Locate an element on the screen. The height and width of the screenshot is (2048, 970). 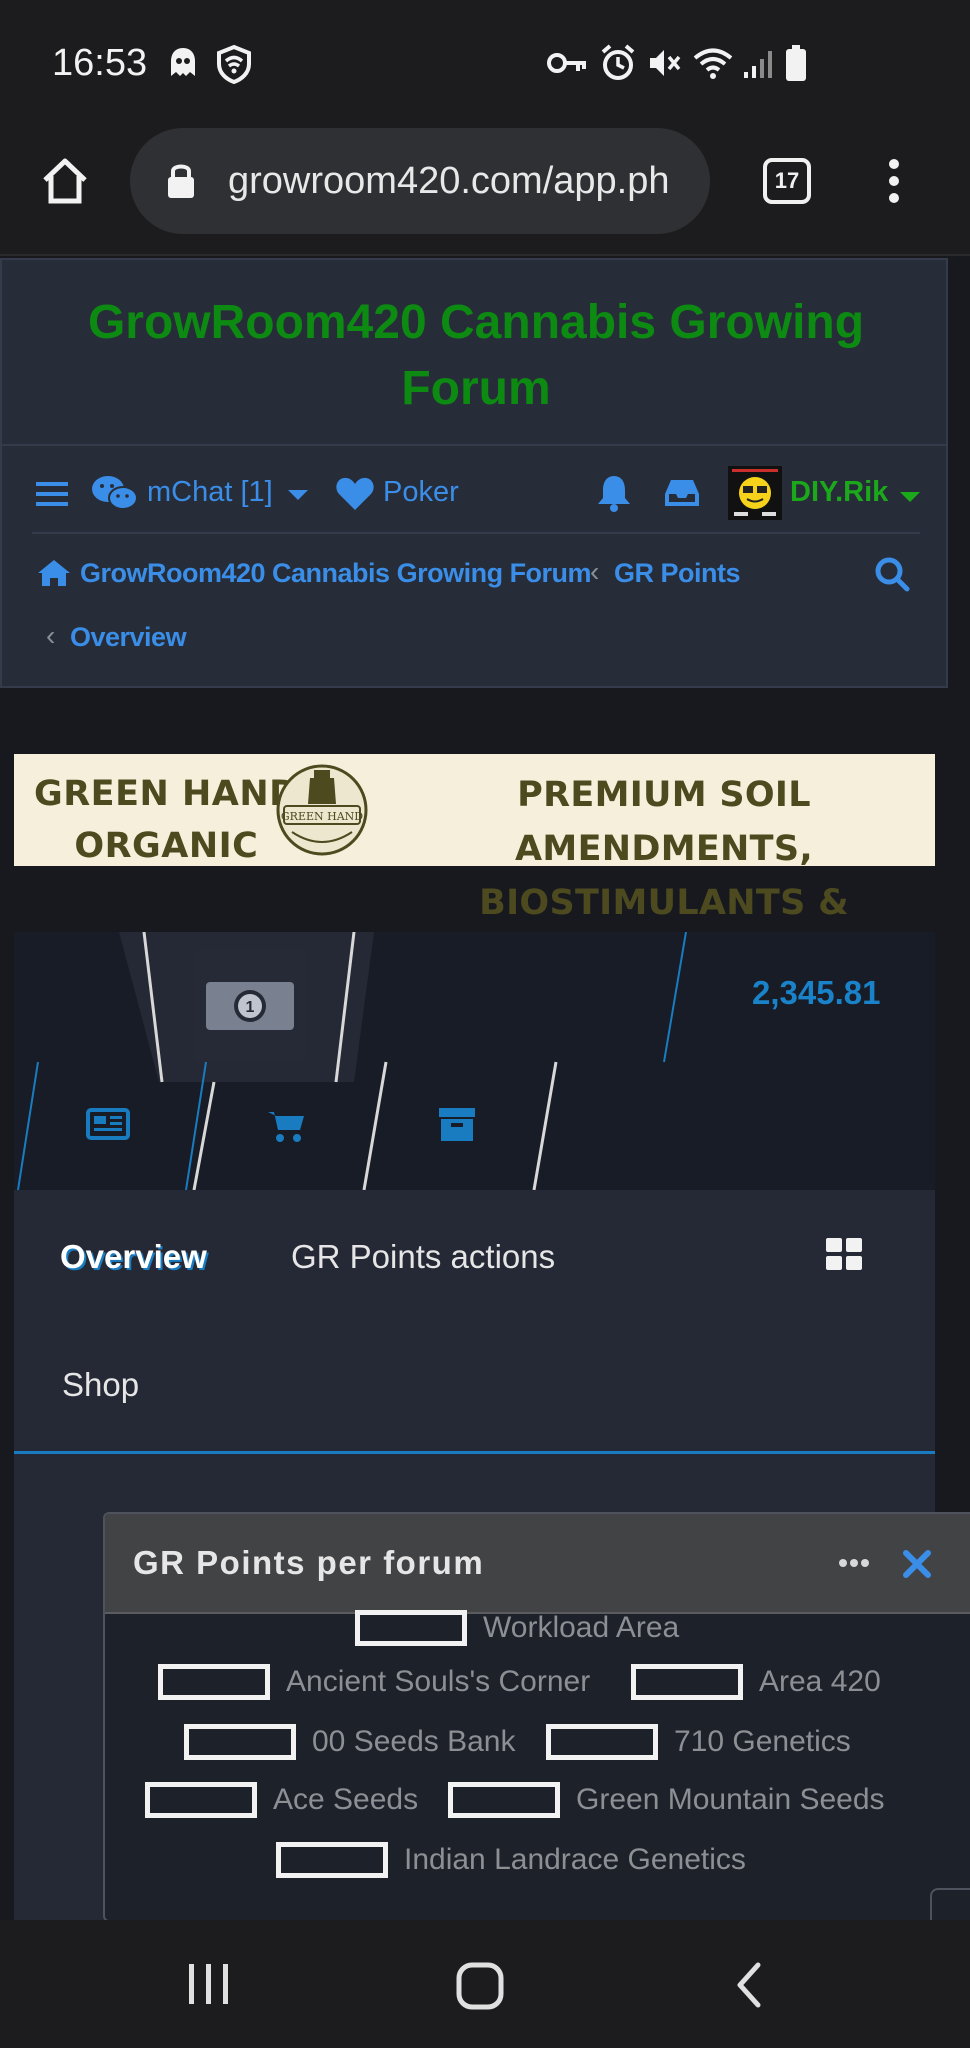
tab-shop: Shop is located at coordinates (100, 1385).